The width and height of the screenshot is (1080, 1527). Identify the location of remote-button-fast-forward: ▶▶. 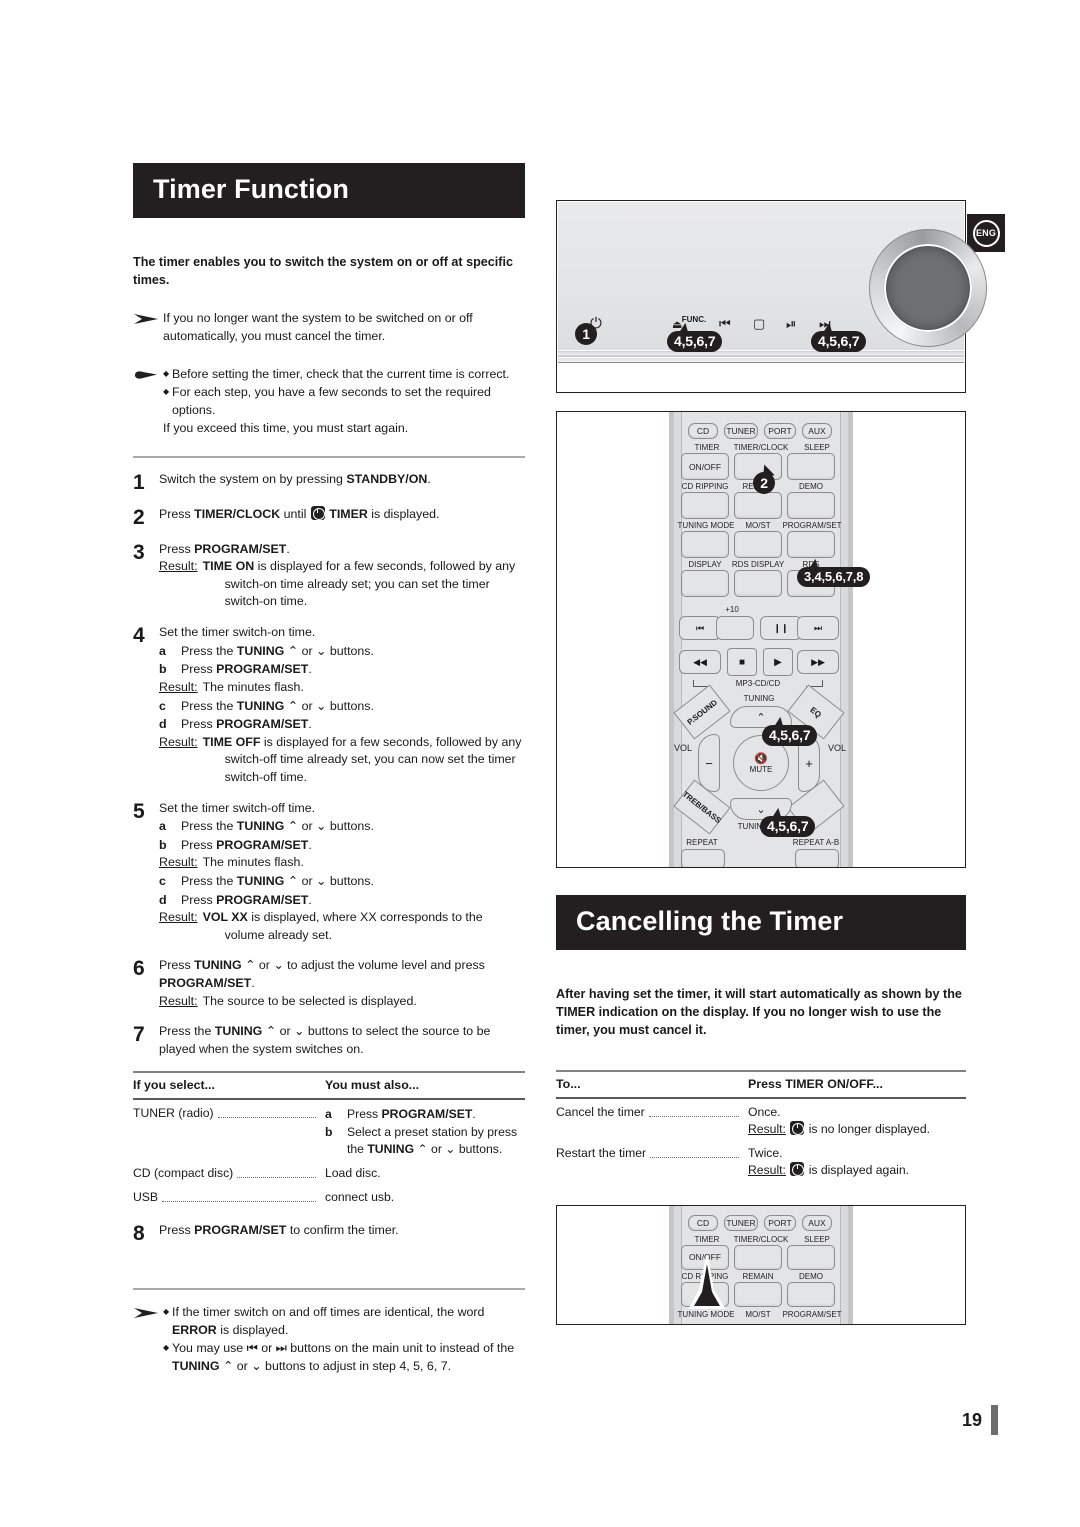
(818, 662).